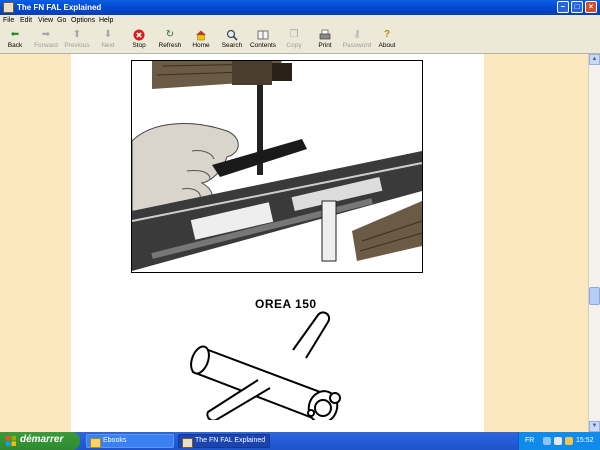 This screenshot has height=450, width=600. Describe the element at coordinates (8, 21) in the screenshot. I see `menu-file: File` at that location.